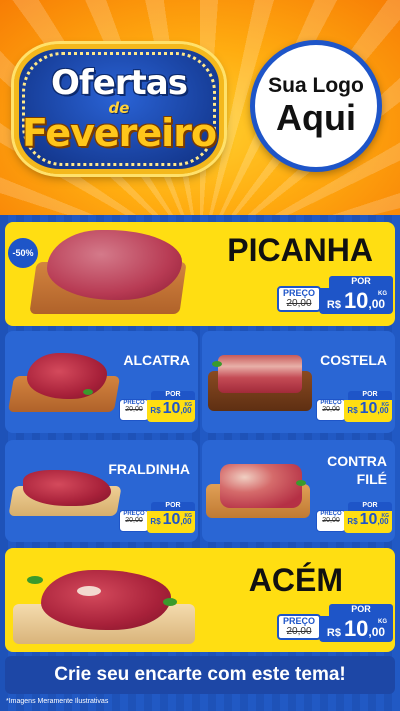 The image size is (400, 711). Describe the element at coordinates (156, 360) in the screenshot. I see `product-name: ALCATRA` at that location.